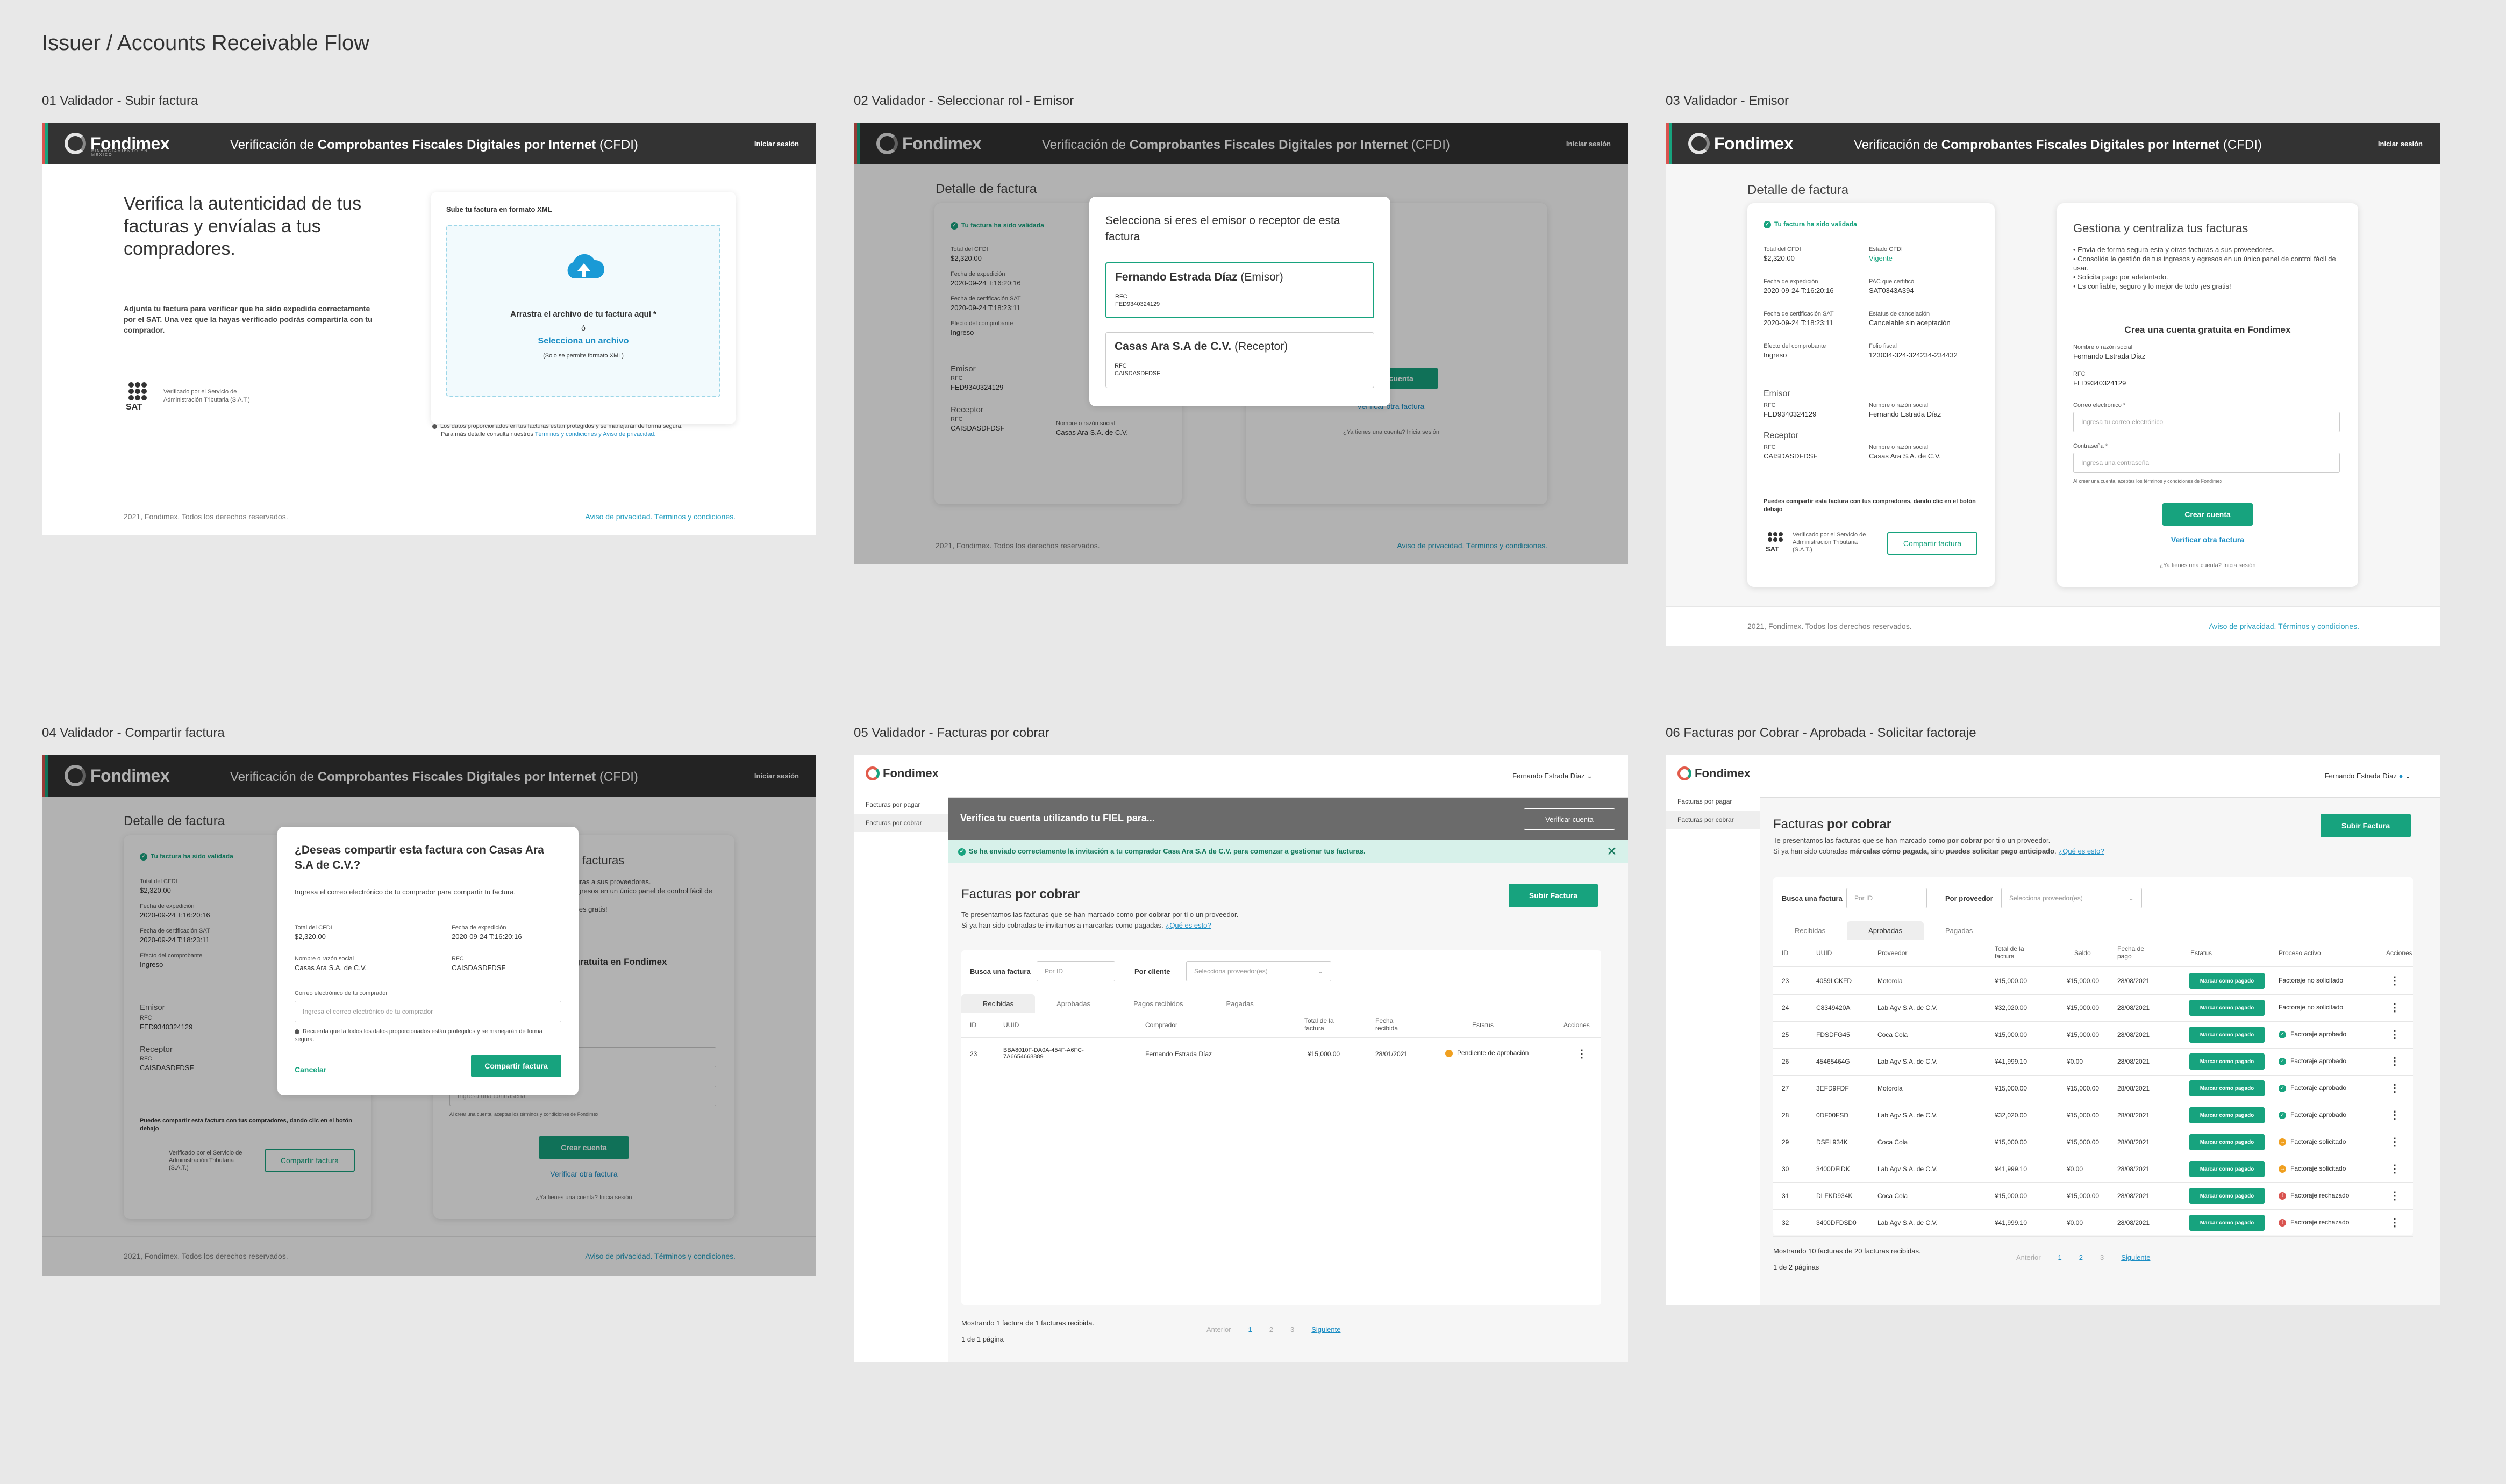 The height and width of the screenshot is (1484, 2506). I want to click on verify-account-button: Verificar cuenta, so click(1570, 819).